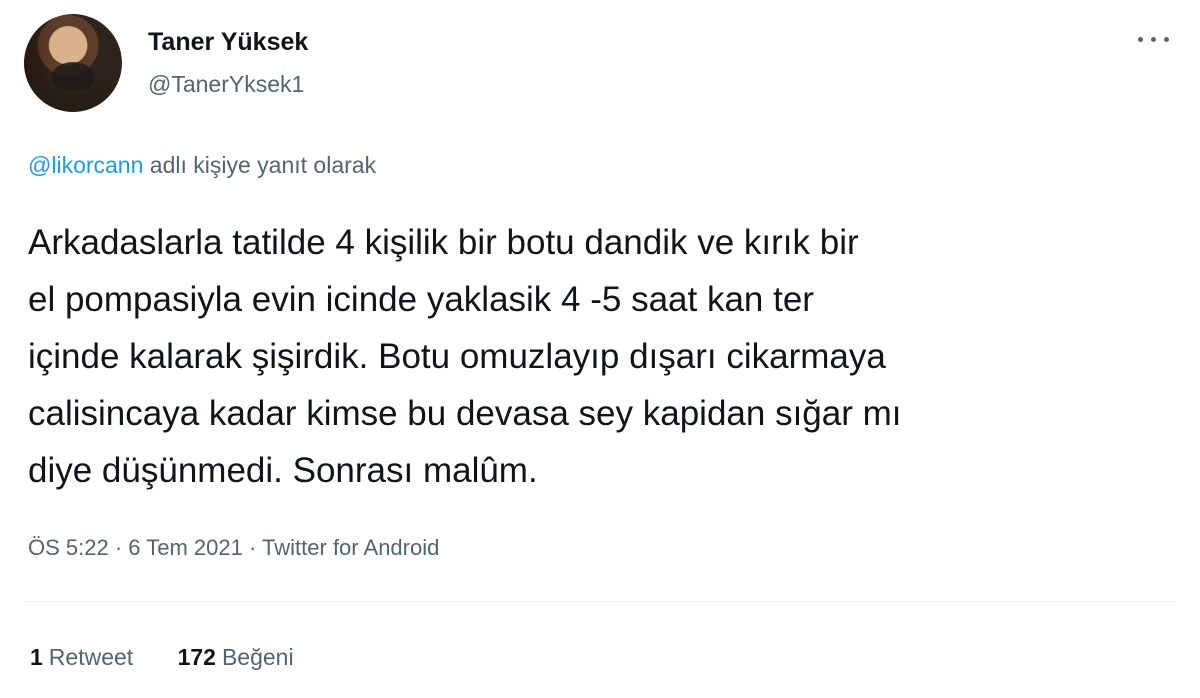 Image resolution: width=1200 pixels, height=698 pixels. What do you see at coordinates (36, 657) in the screenshot?
I see `retweets-count: 1` at bounding box center [36, 657].